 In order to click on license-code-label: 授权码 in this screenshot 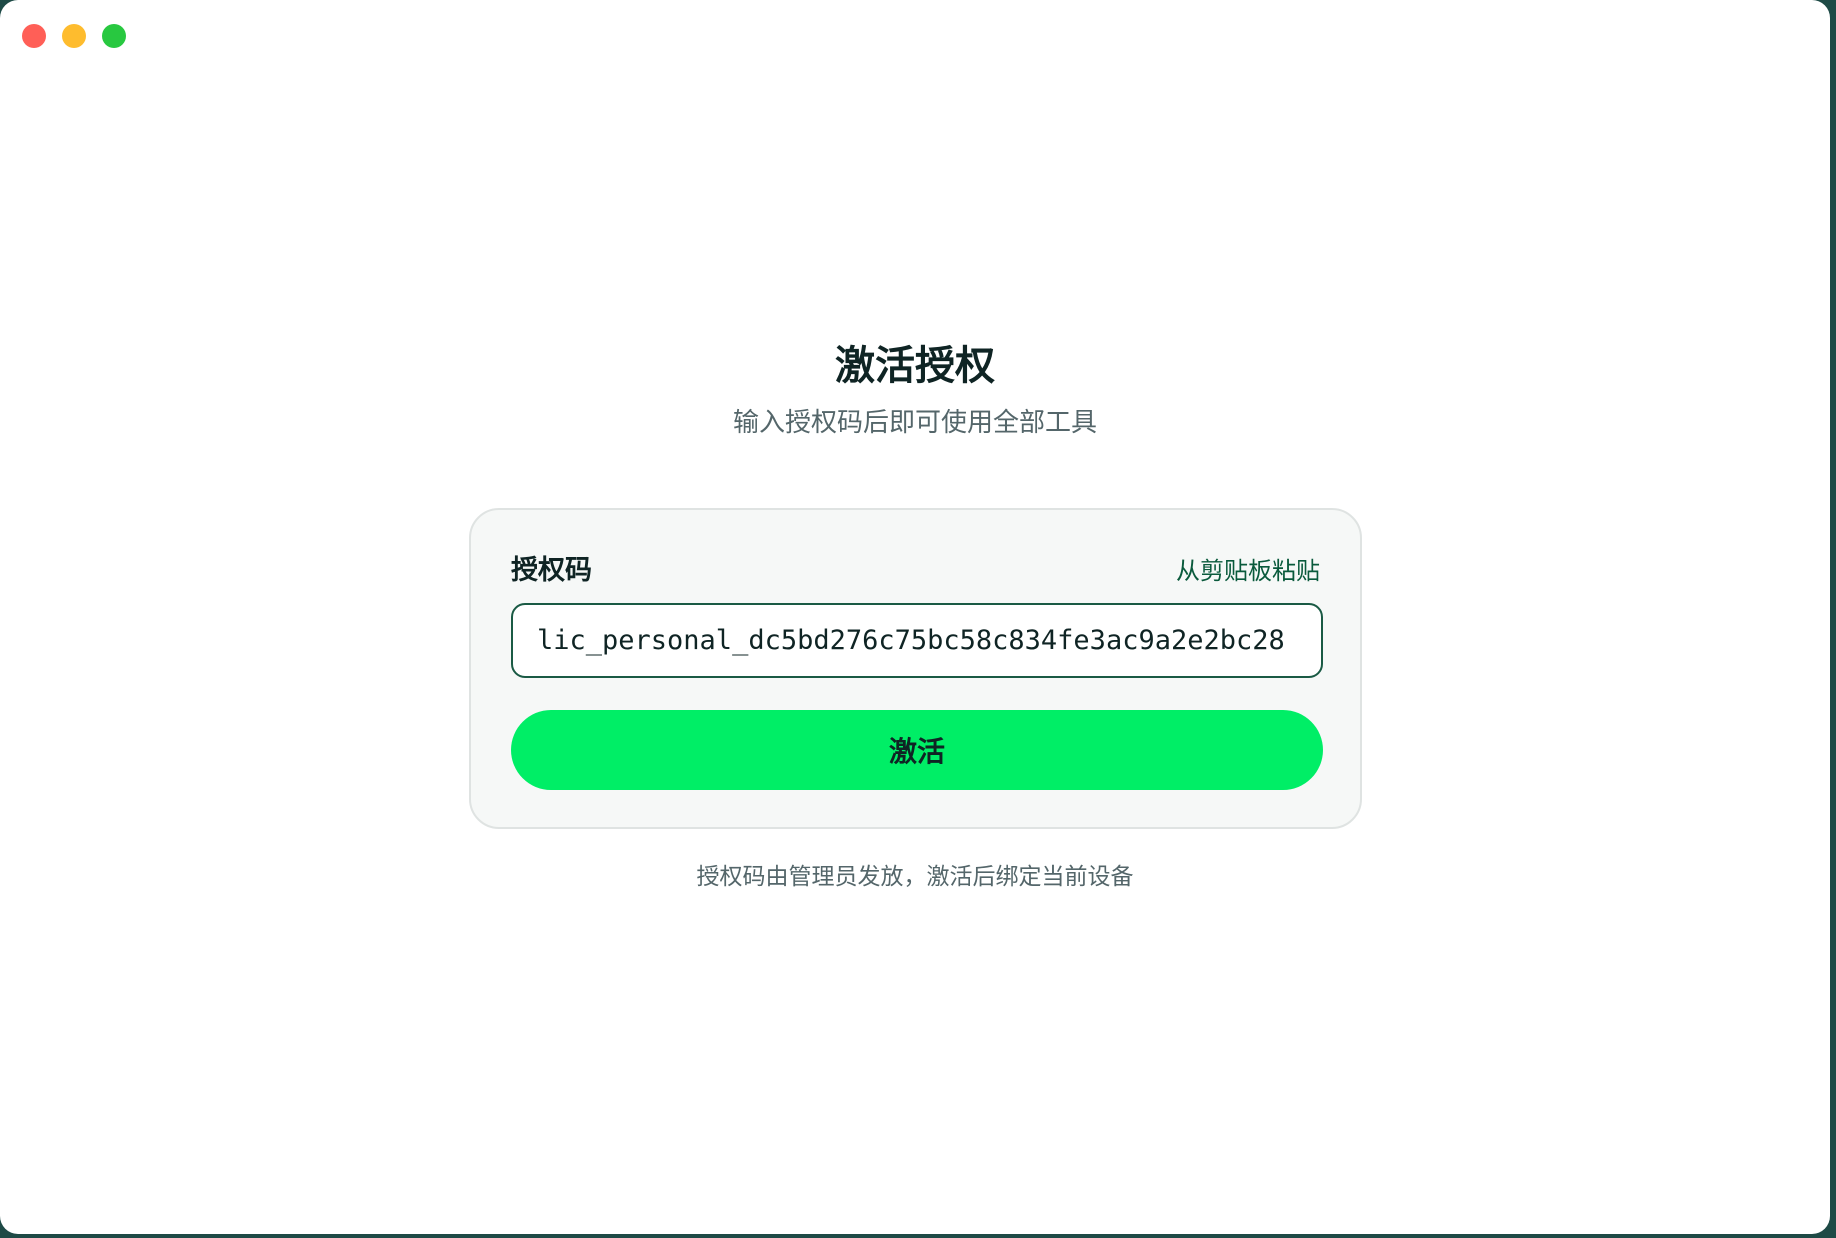, I will do `click(551, 570)`.